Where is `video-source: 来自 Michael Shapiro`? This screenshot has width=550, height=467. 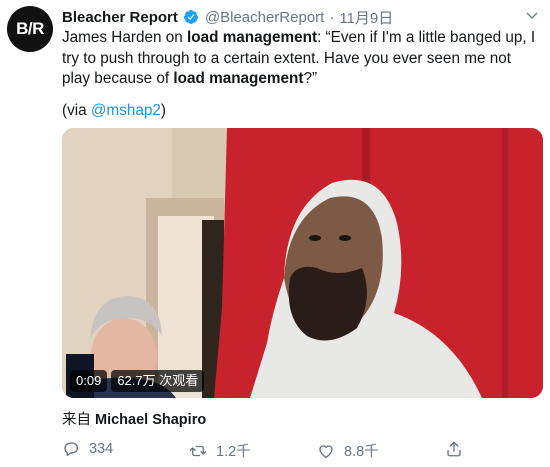
video-source: 来自 Michael Shapiro is located at coordinates (134, 418).